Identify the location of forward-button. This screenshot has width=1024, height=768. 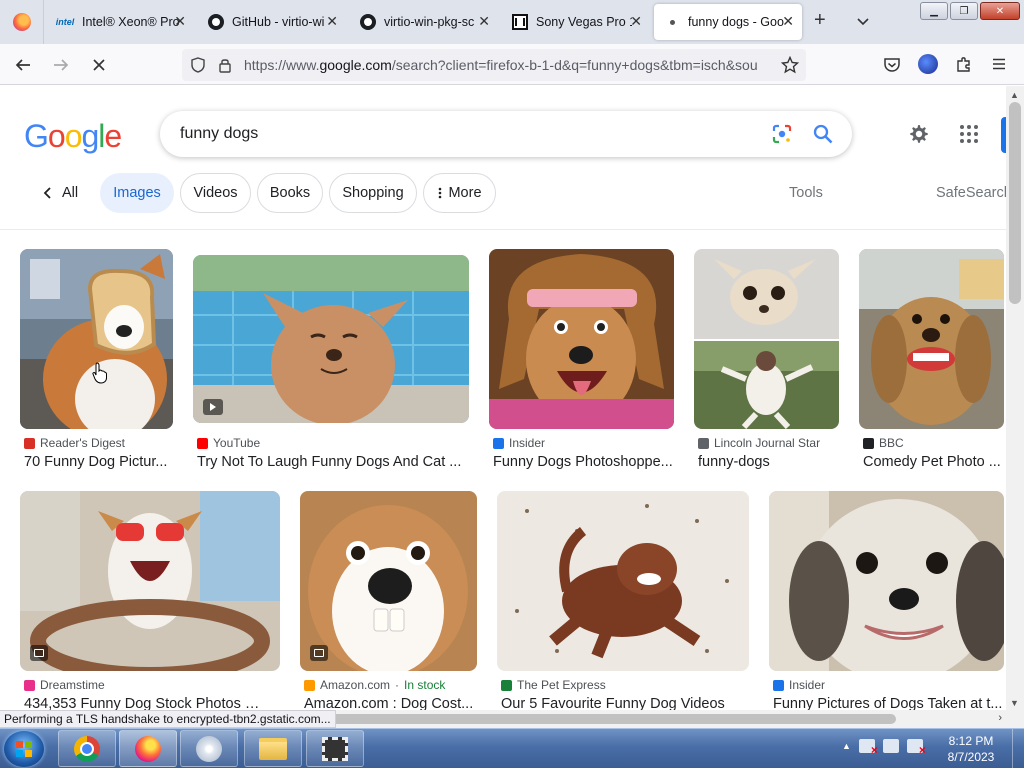
(61, 65).